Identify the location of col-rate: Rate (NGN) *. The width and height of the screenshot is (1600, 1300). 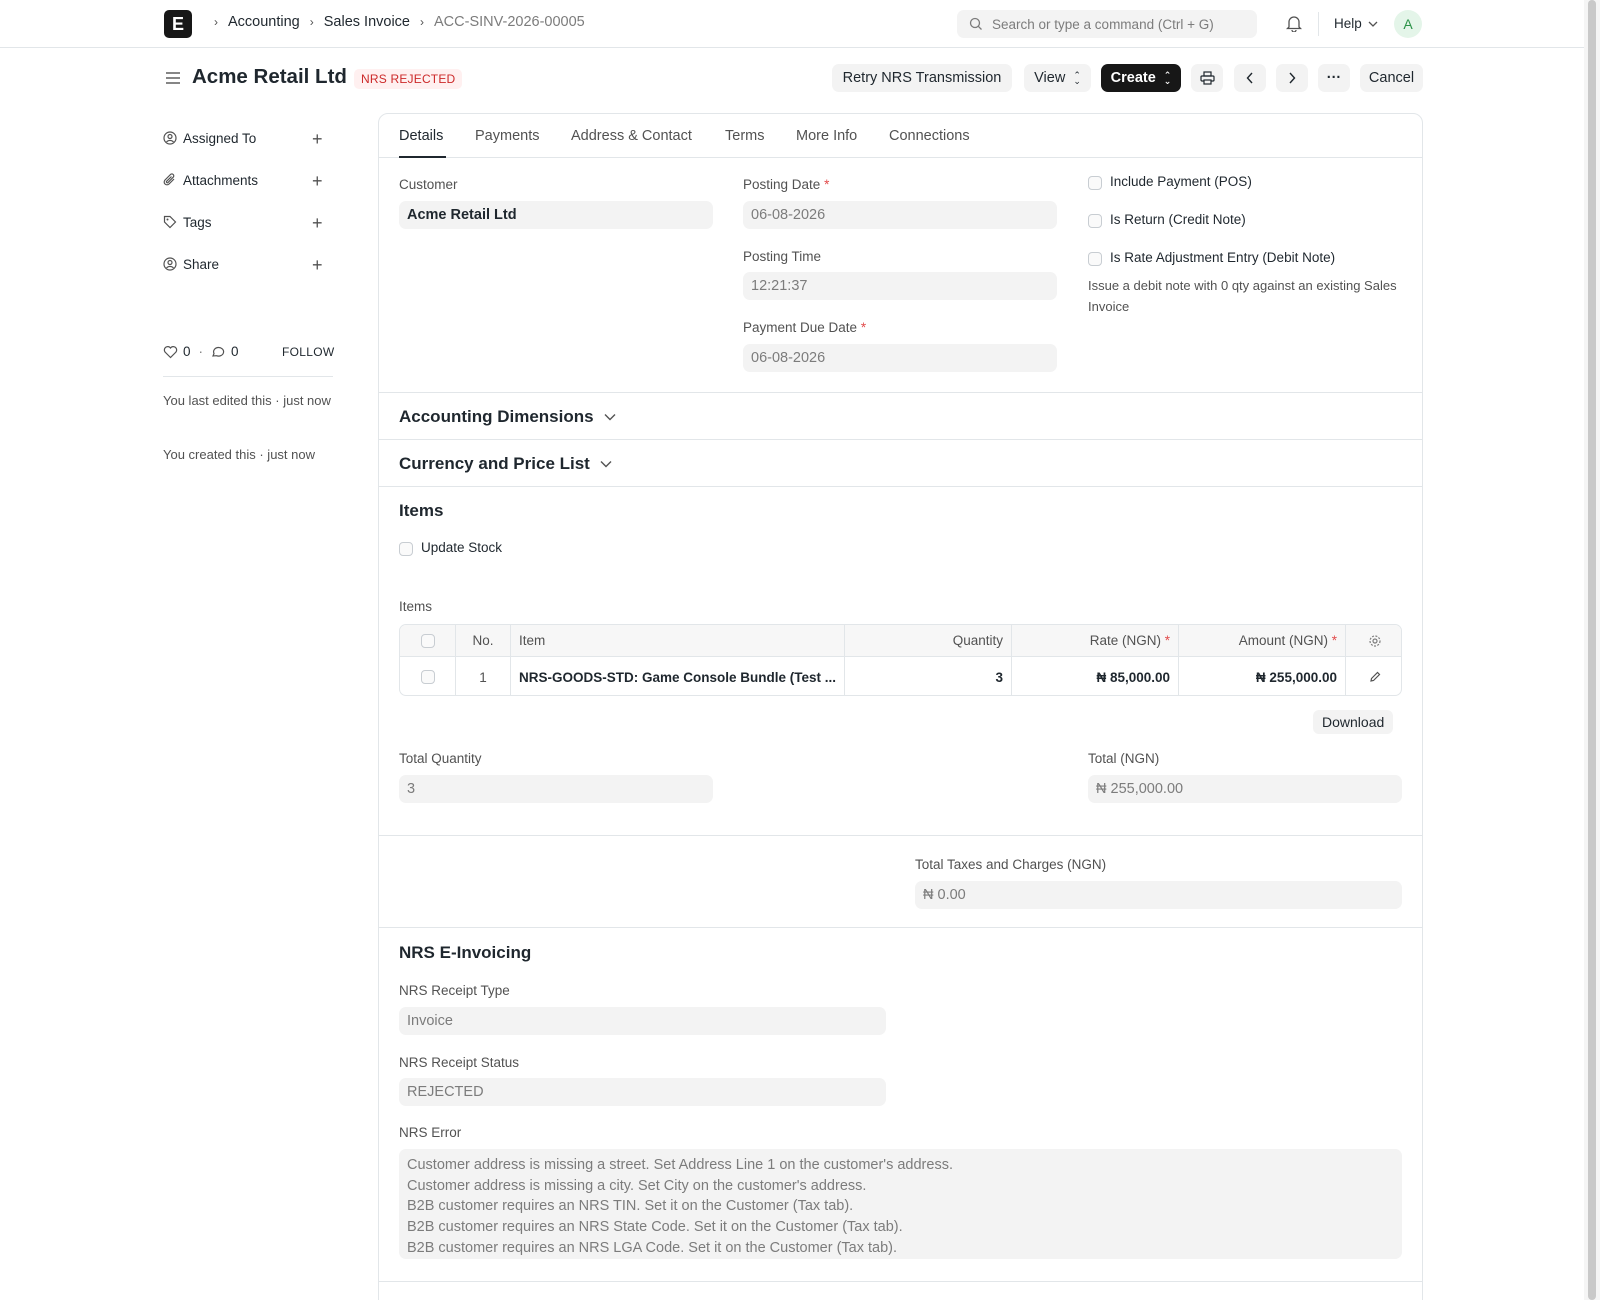
(1095, 640).